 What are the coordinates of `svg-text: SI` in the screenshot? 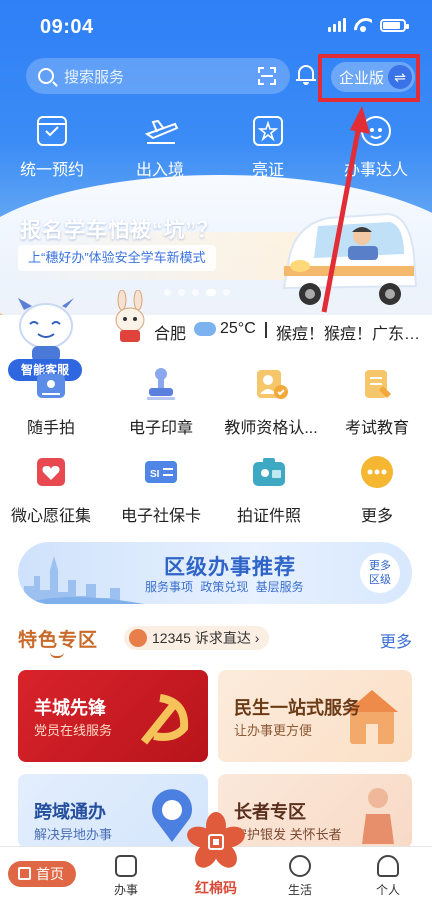 It's located at (155, 474).